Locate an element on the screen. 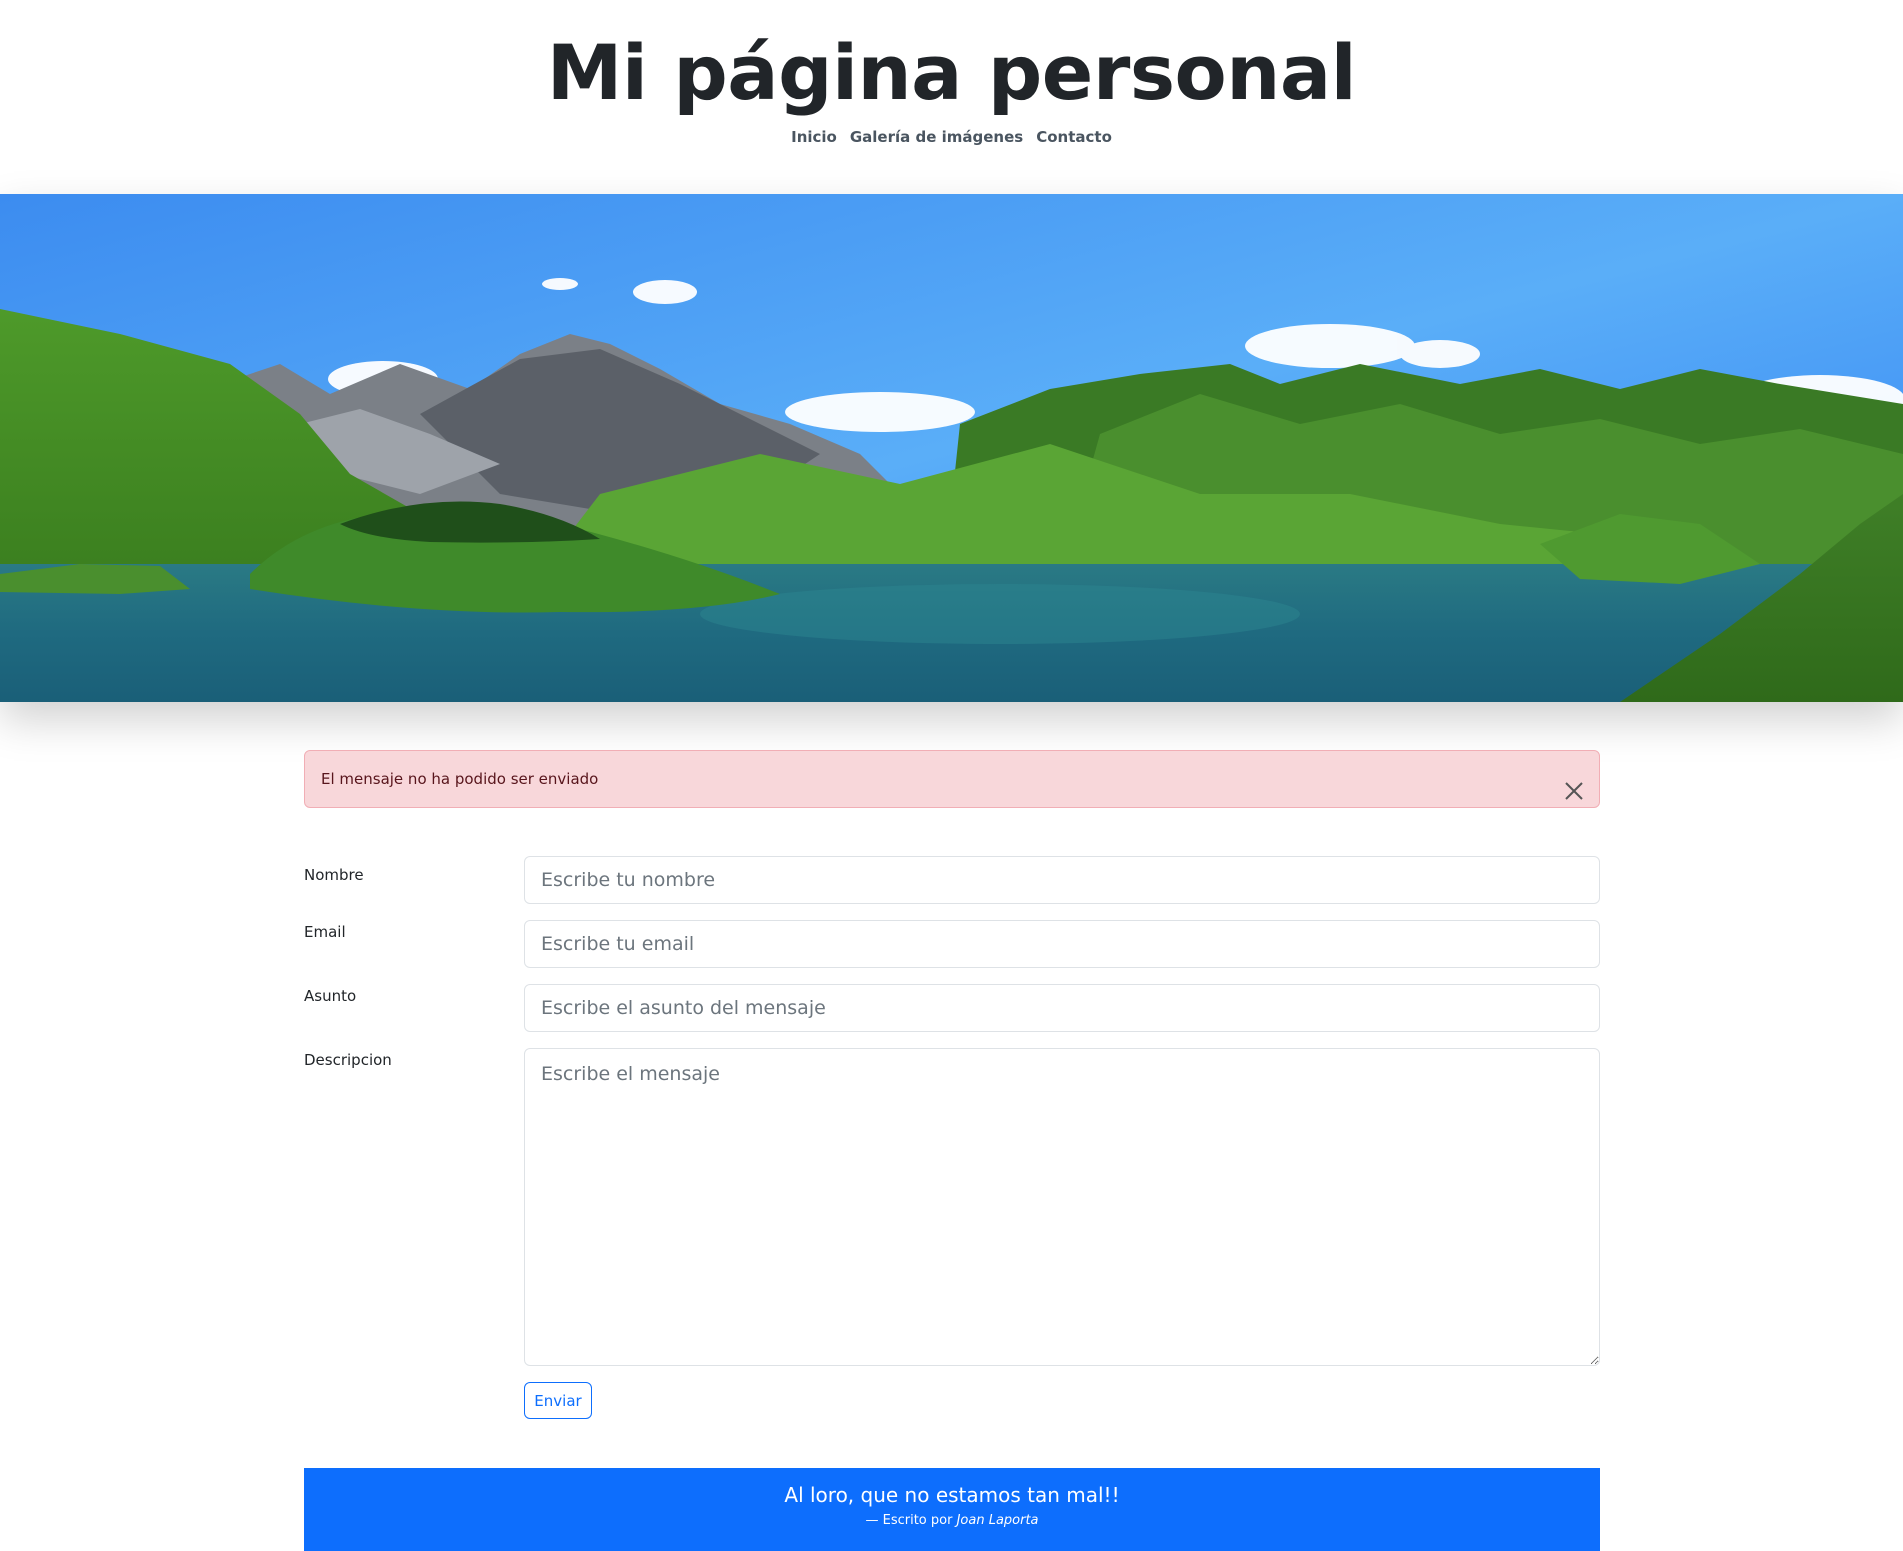  close-icon is located at coordinates (1574, 784).